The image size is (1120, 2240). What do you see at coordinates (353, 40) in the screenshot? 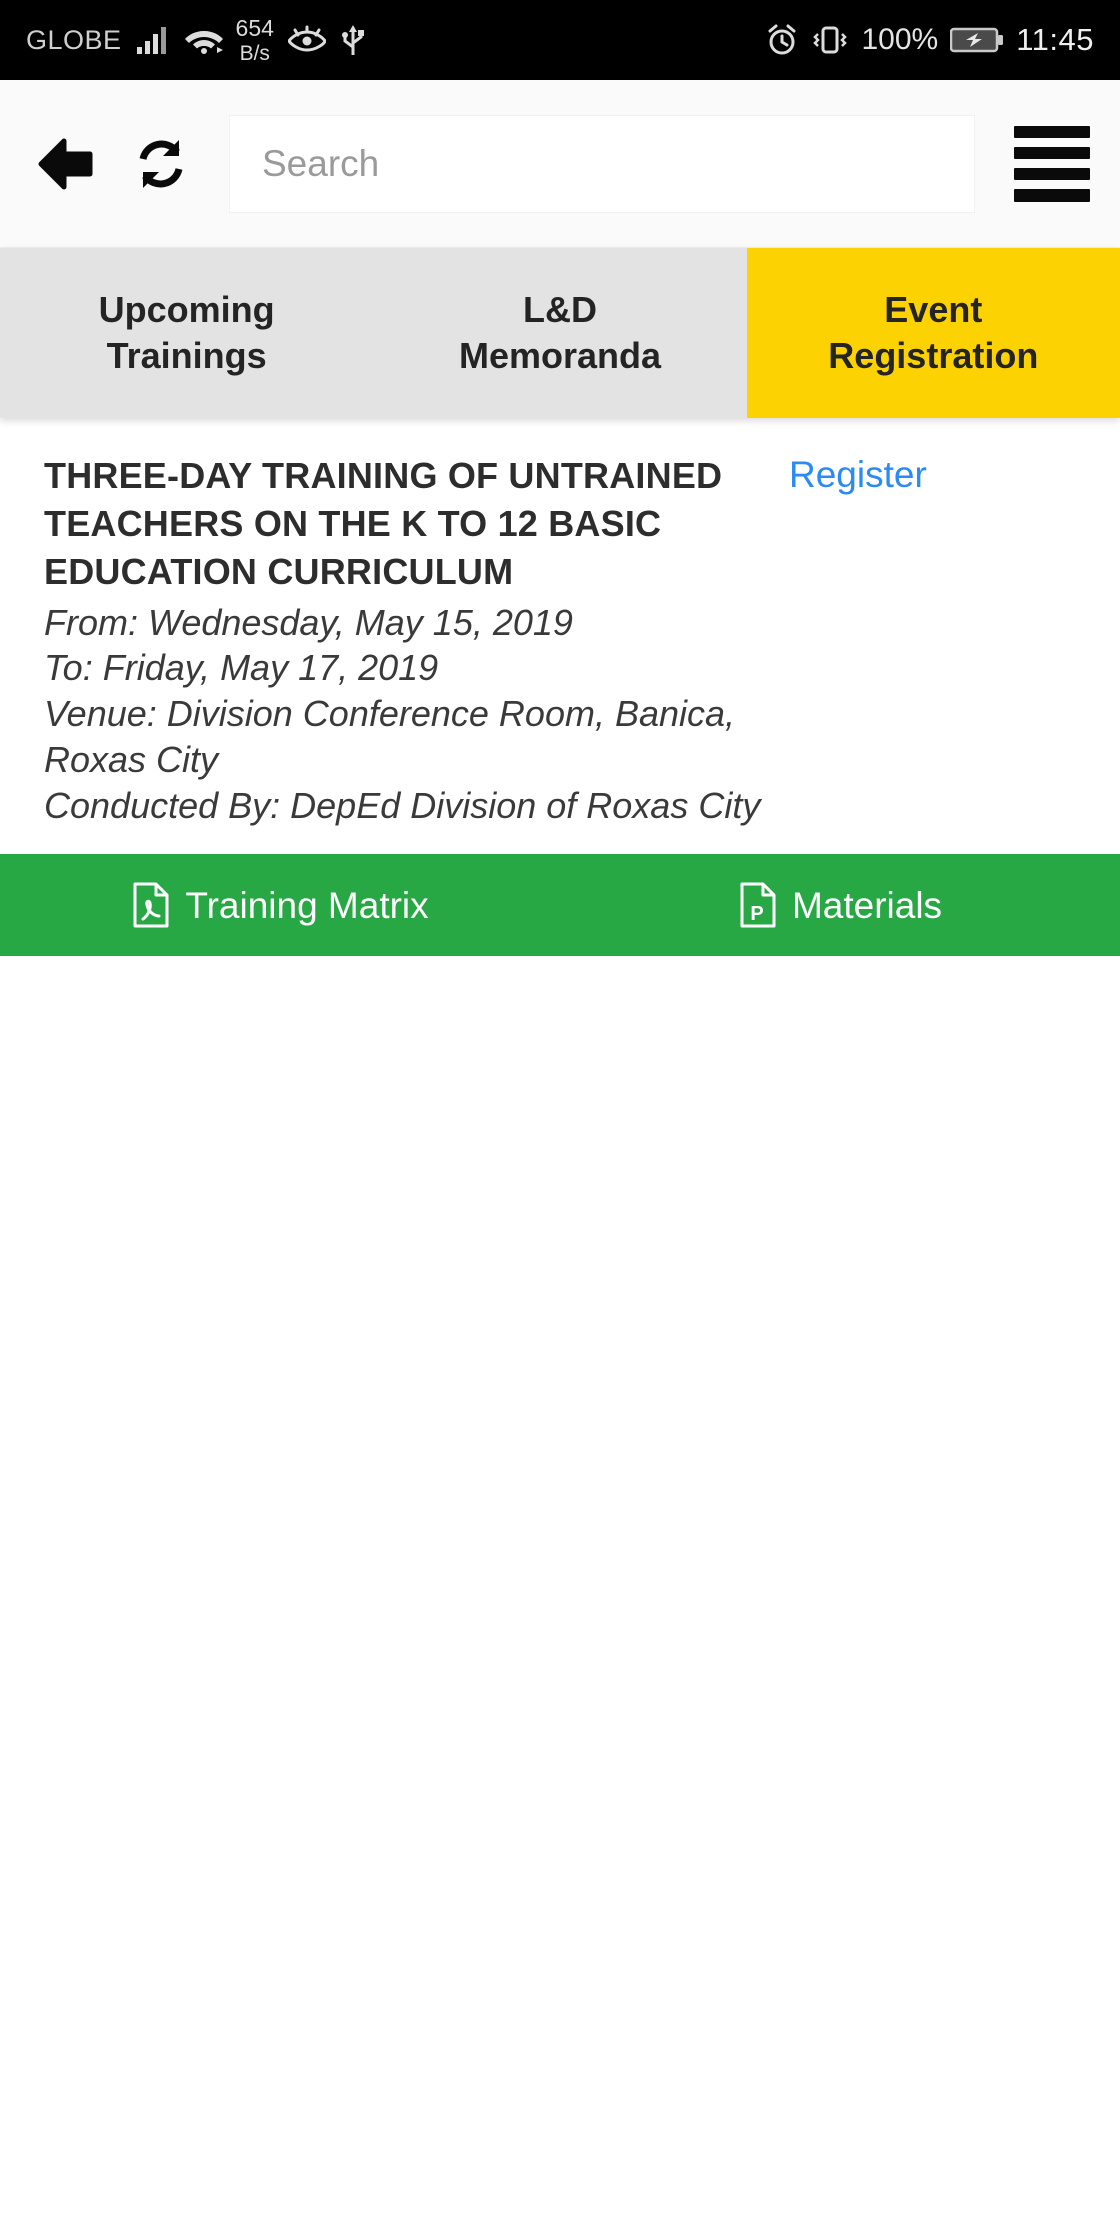
I see `usb-icon` at bounding box center [353, 40].